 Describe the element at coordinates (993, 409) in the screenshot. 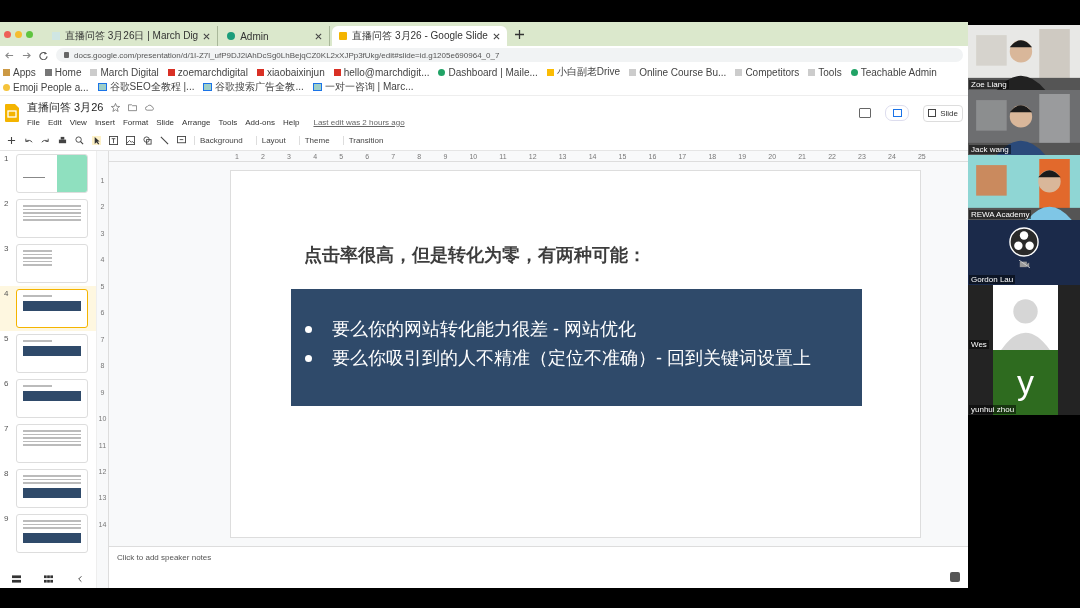

I see `participant-name: yunhui zhou` at that location.